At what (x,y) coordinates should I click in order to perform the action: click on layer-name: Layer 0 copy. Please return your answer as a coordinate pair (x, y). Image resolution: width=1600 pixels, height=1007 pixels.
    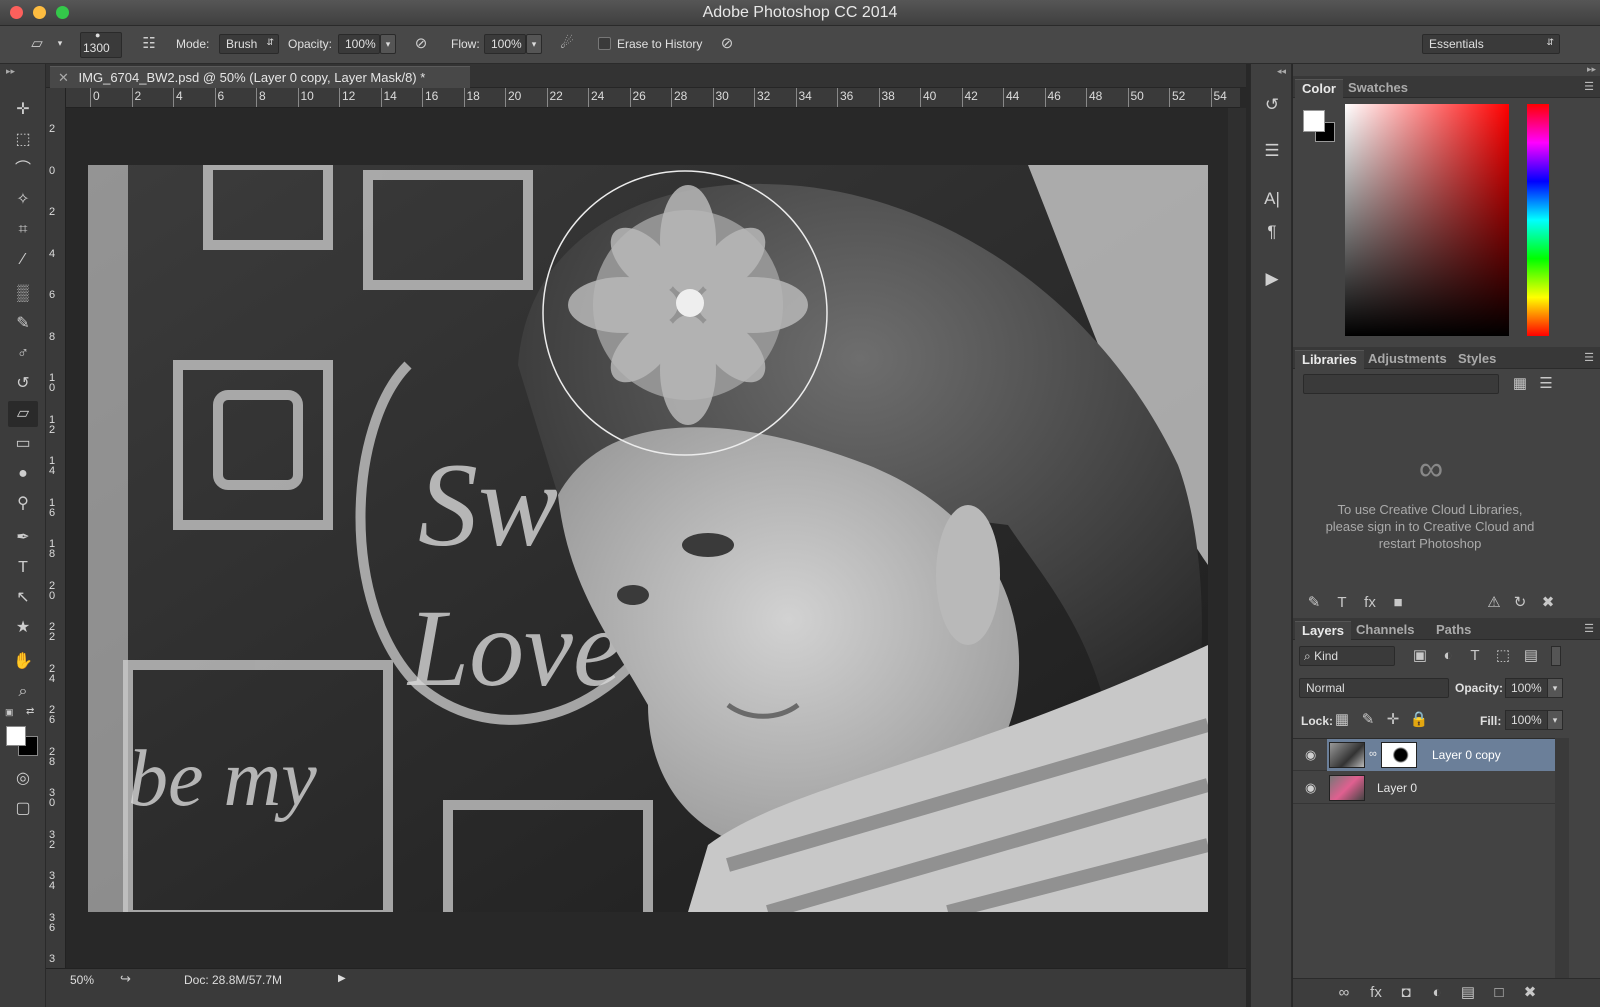
    Looking at the image, I should click on (1466, 755).